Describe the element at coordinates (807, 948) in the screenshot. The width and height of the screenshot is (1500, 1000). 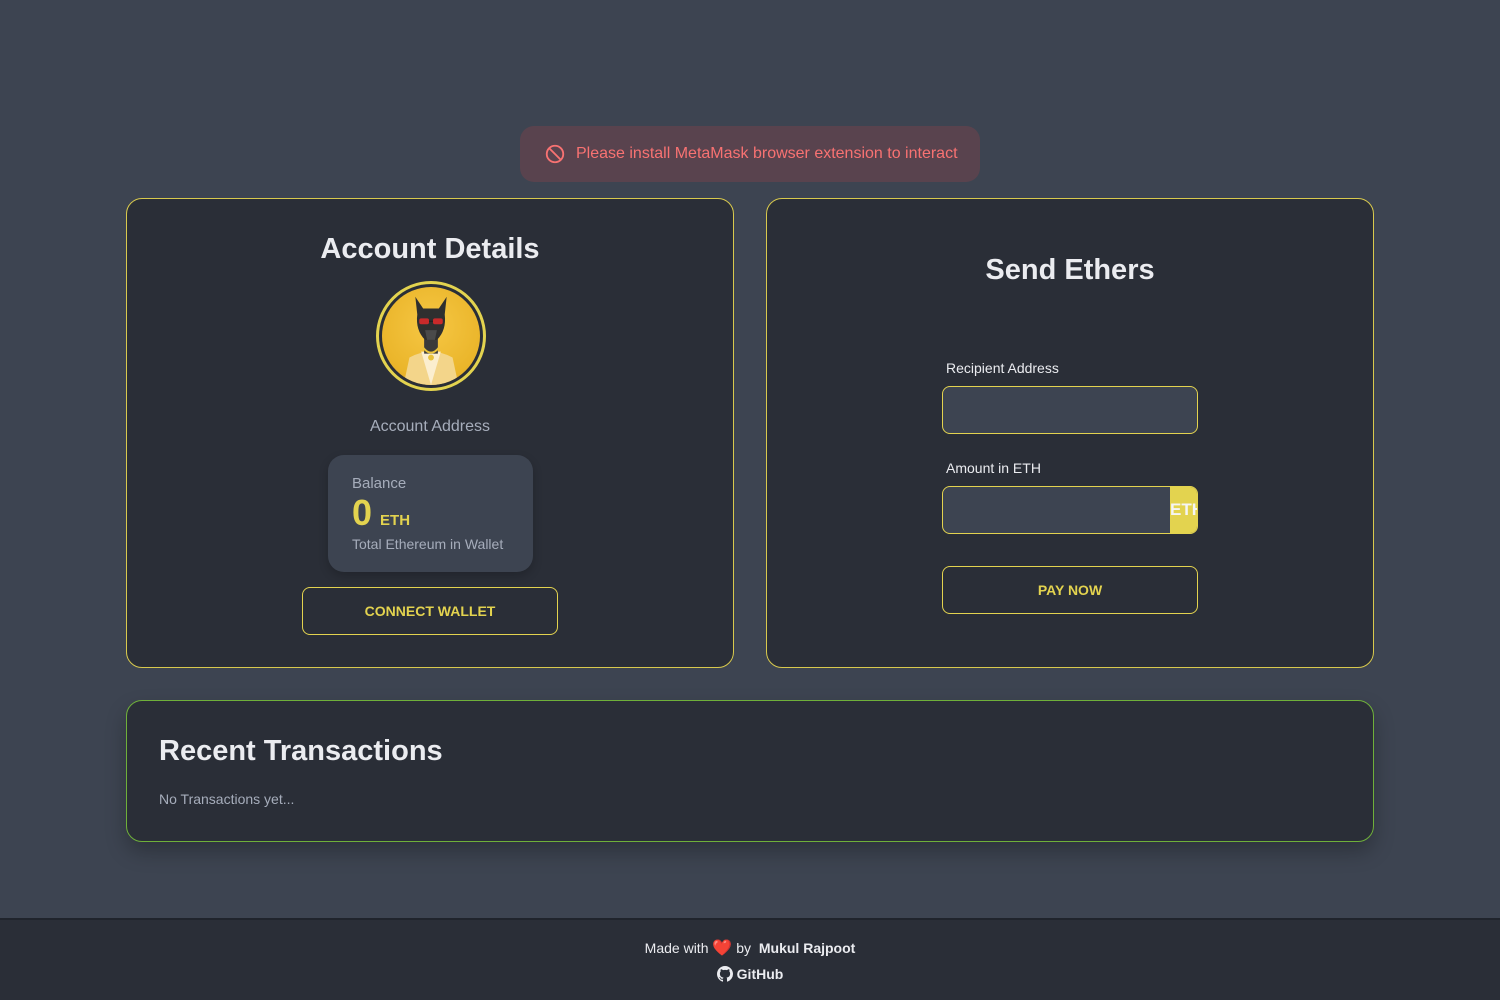
I see `author-link: Mukul Rajpoot` at that location.